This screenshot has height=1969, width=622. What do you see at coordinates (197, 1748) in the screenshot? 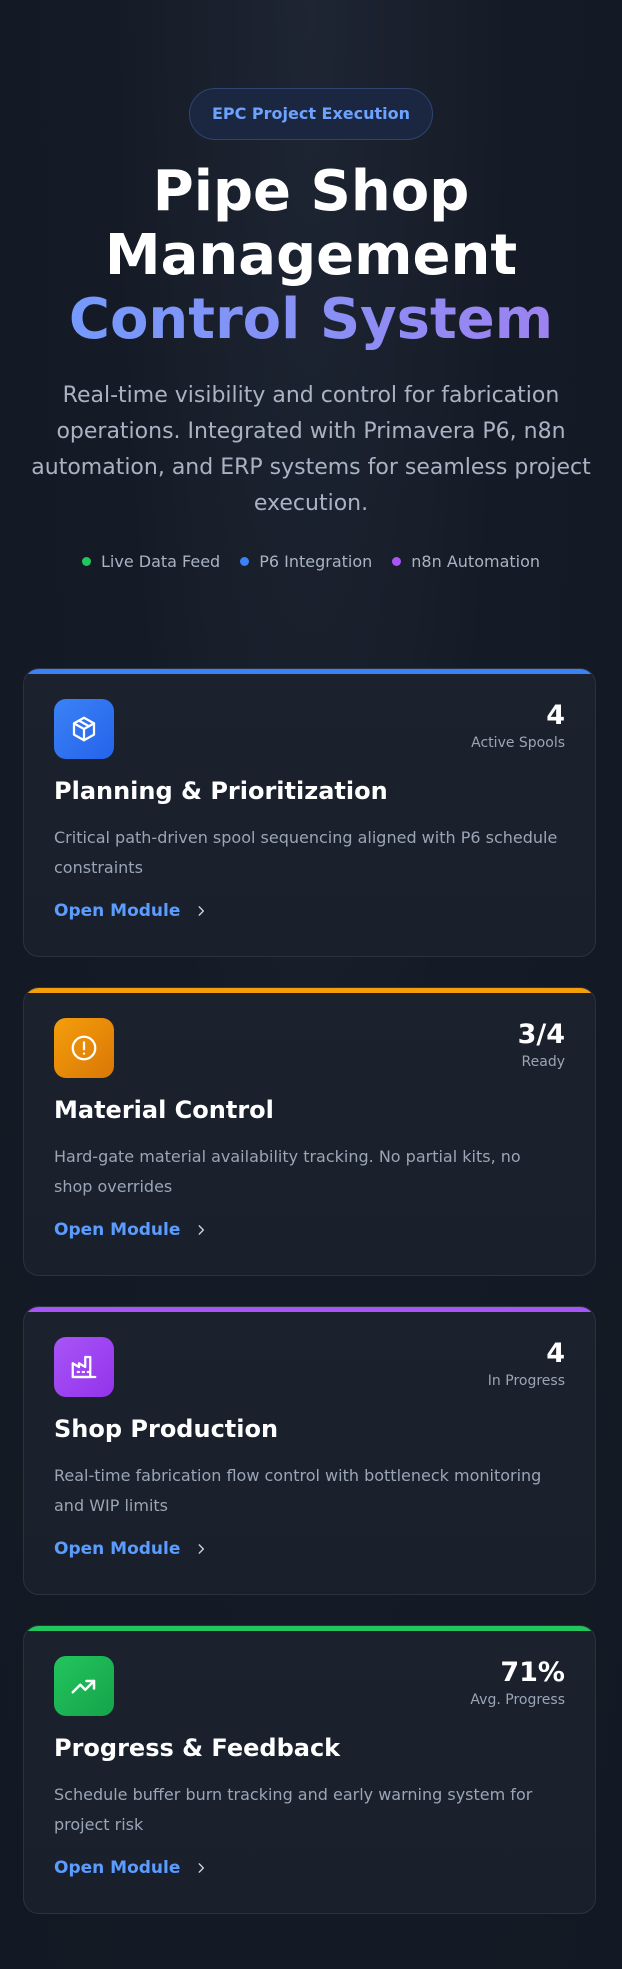
I see `card-title: Progress & Feedback` at bounding box center [197, 1748].